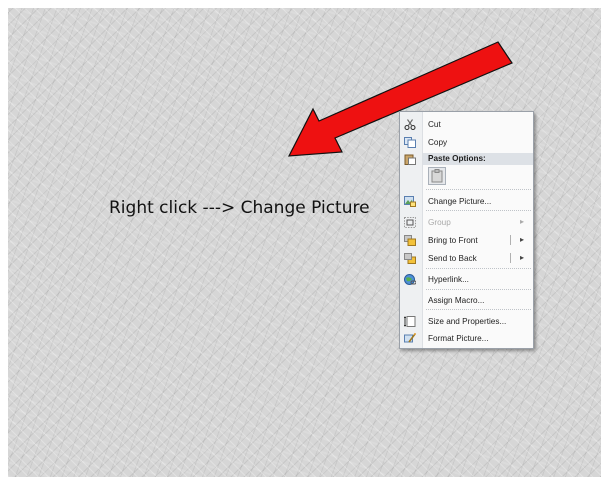 The image size is (609, 485). Describe the element at coordinates (410, 279) in the screenshot. I see `globe-link-icon` at that location.